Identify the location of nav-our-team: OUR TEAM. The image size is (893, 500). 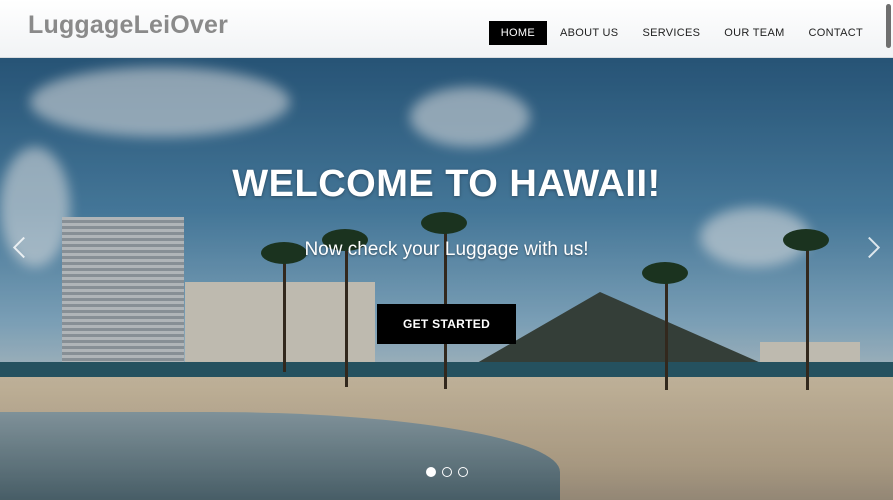
(754, 33).